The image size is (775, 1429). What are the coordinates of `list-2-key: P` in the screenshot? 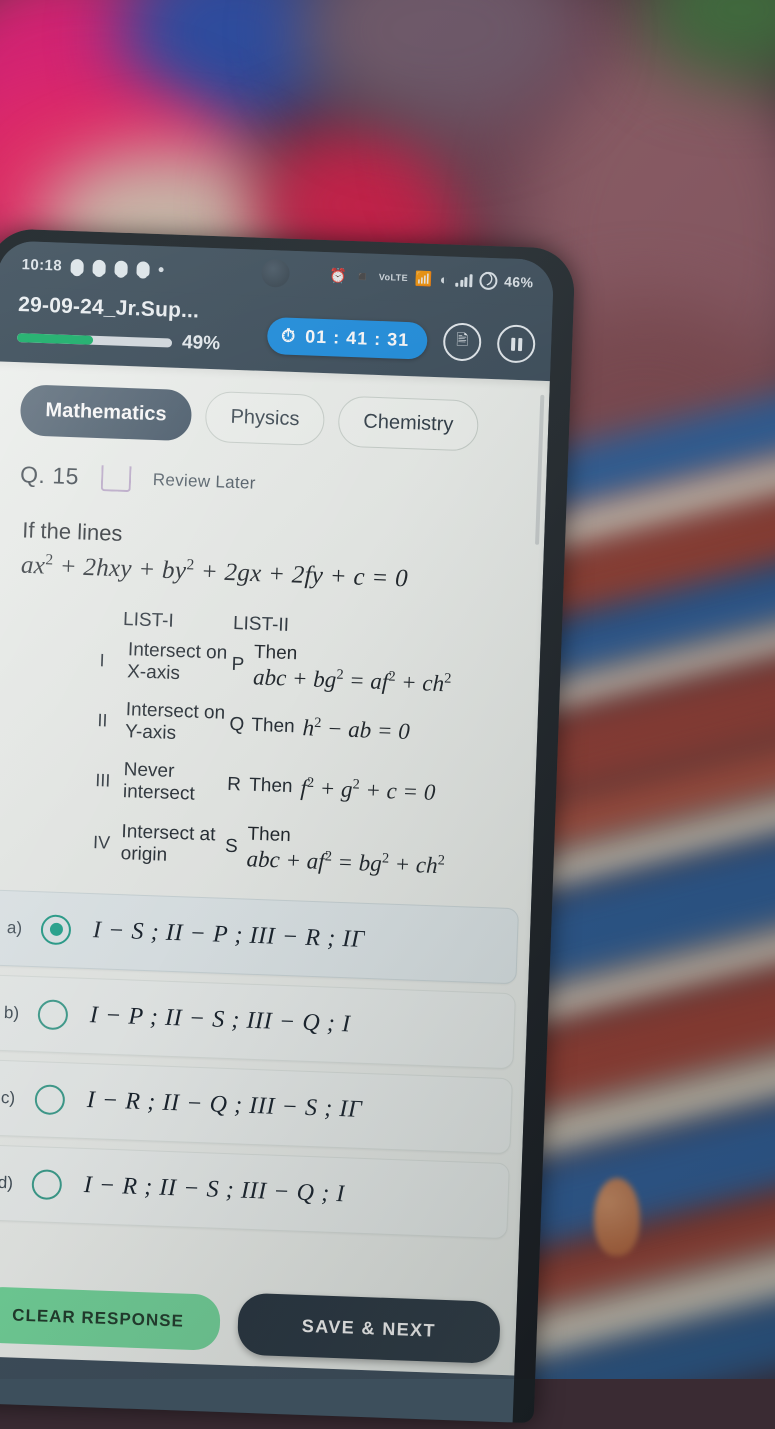 It's located at (238, 665).